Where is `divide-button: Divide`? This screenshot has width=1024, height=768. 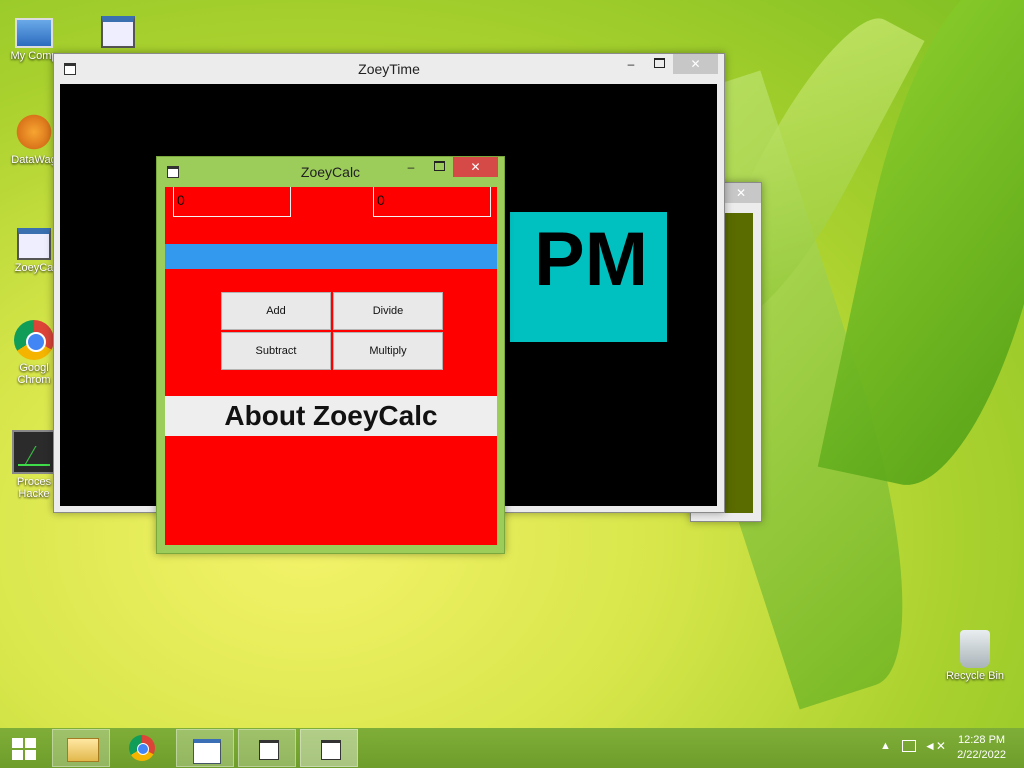
divide-button: Divide is located at coordinates (388, 311).